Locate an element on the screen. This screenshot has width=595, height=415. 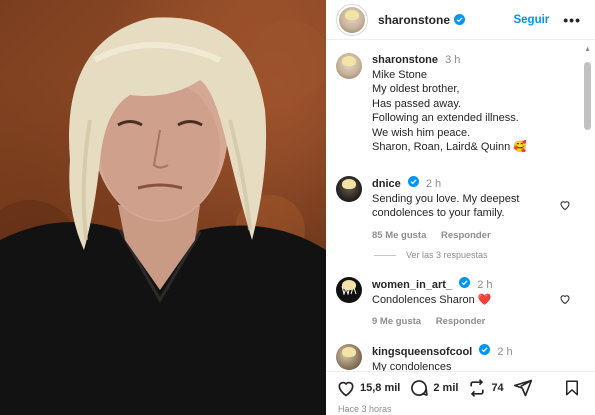
comment-icon is located at coordinates (419, 388).